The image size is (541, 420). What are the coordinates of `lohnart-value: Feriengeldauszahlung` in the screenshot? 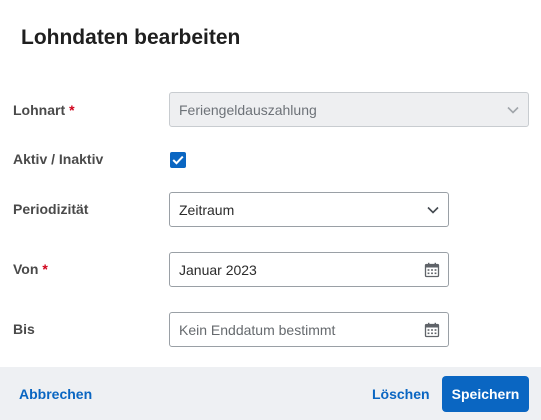 It's located at (248, 109).